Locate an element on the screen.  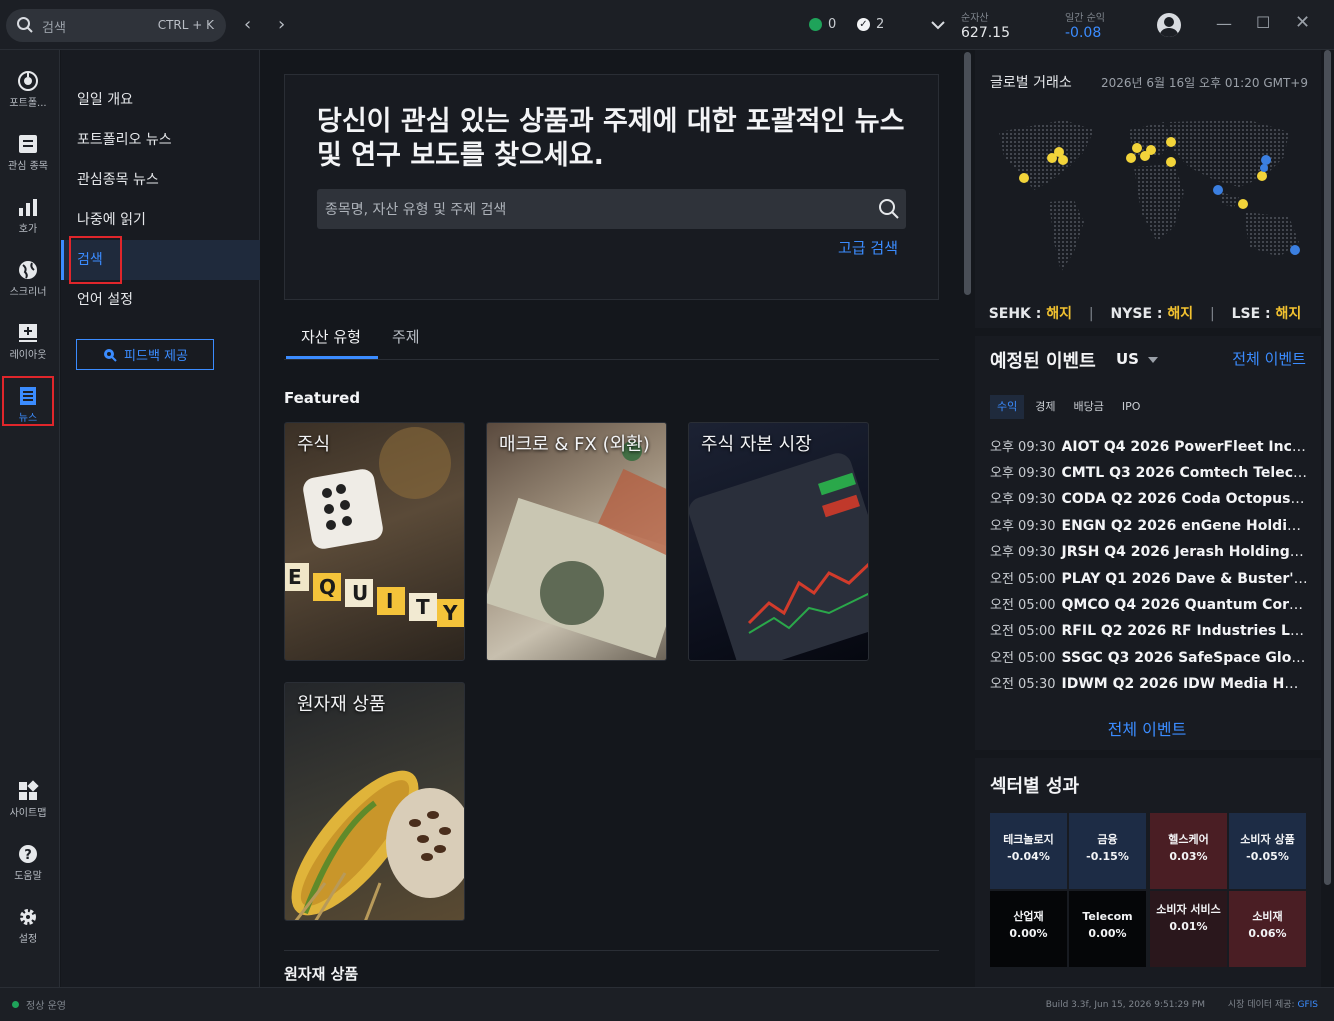
menu-item-language: 언어 설정 is located at coordinates (160, 300).